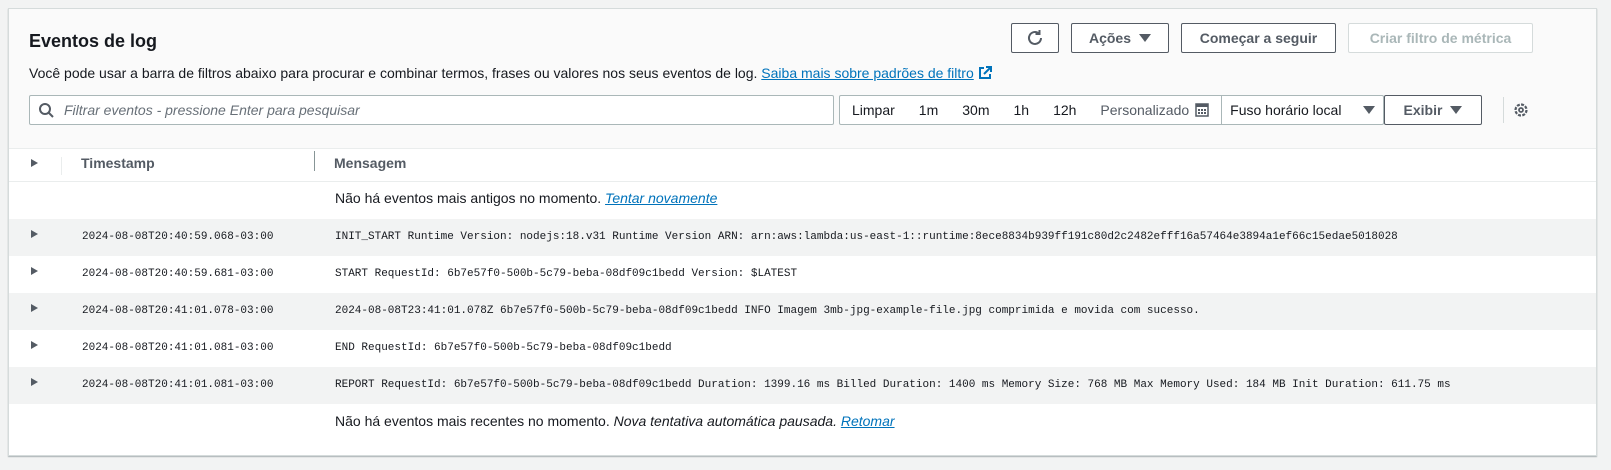 The width and height of the screenshot is (1611, 470). Describe the element at coordinates (867, 73) in the screenshot. I see `filter-patterns-link-label: Saiba mais sobre padrões de filtro` at that location.